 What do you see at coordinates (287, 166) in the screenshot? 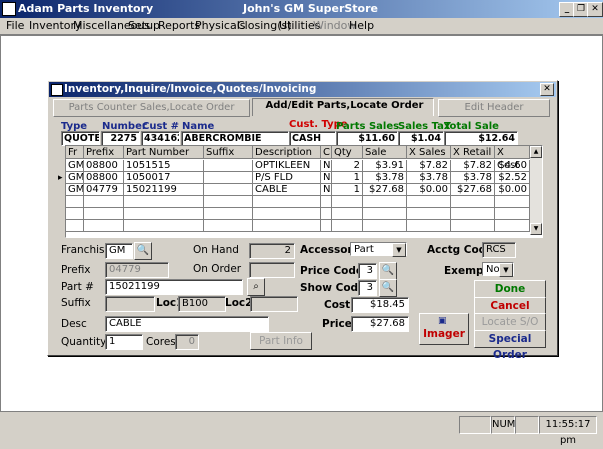
I see `grid-cell: OPTIKLEEN` at bounding box center [287, 166].